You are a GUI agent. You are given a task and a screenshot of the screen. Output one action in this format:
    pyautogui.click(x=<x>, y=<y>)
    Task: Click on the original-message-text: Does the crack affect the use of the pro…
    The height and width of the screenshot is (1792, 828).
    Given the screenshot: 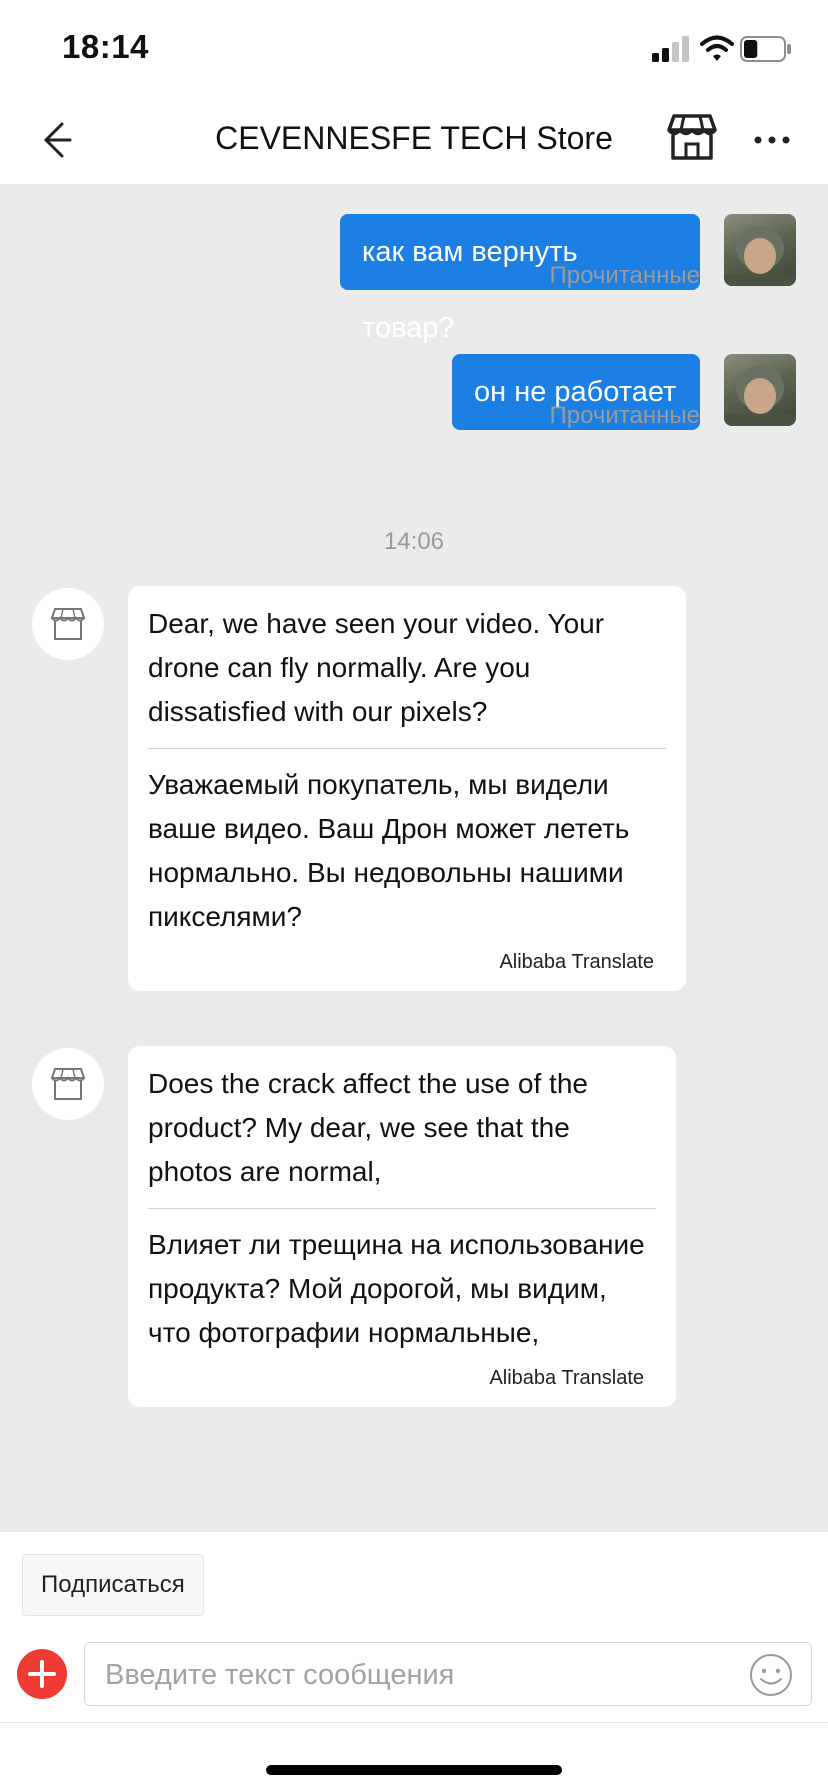 What is the action you would take?
    pyautogui.click(x=402, y=1135)
    